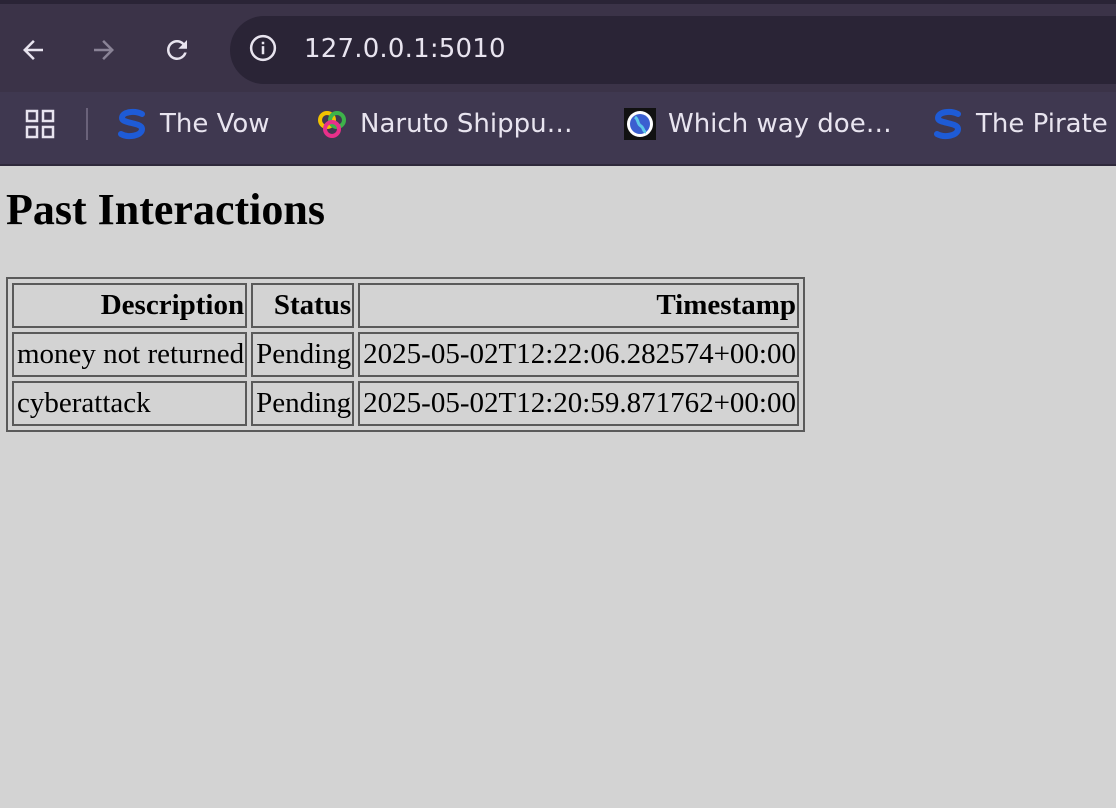 The width and height of the screenshot is (1116, 808). I want to click on forward-button, so click(104, 50).